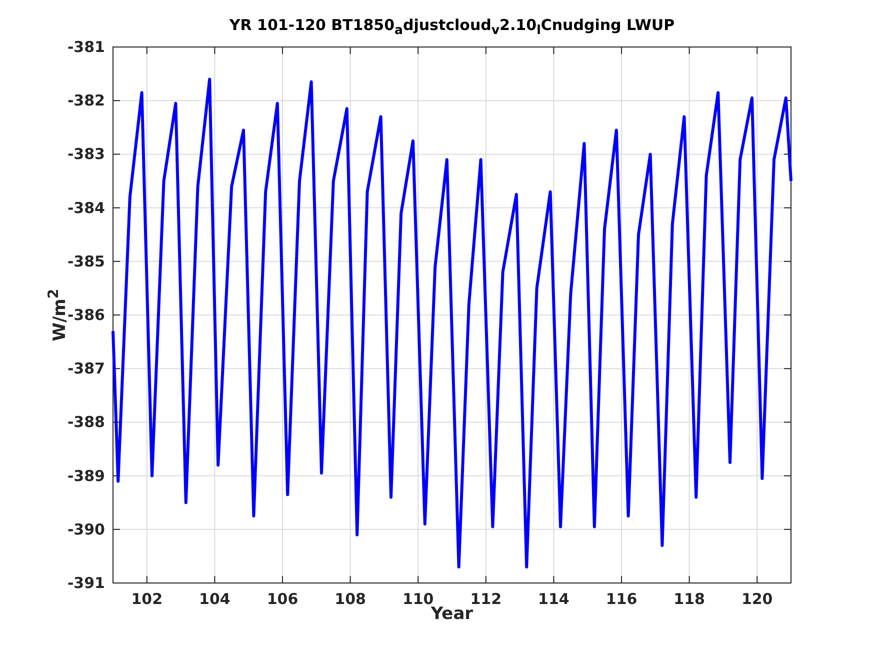 This screenshot has height=656, width=875. Describe the element at coordinates (86, 207) in the screenshot. I see `y-tick-label: -384` at that location.